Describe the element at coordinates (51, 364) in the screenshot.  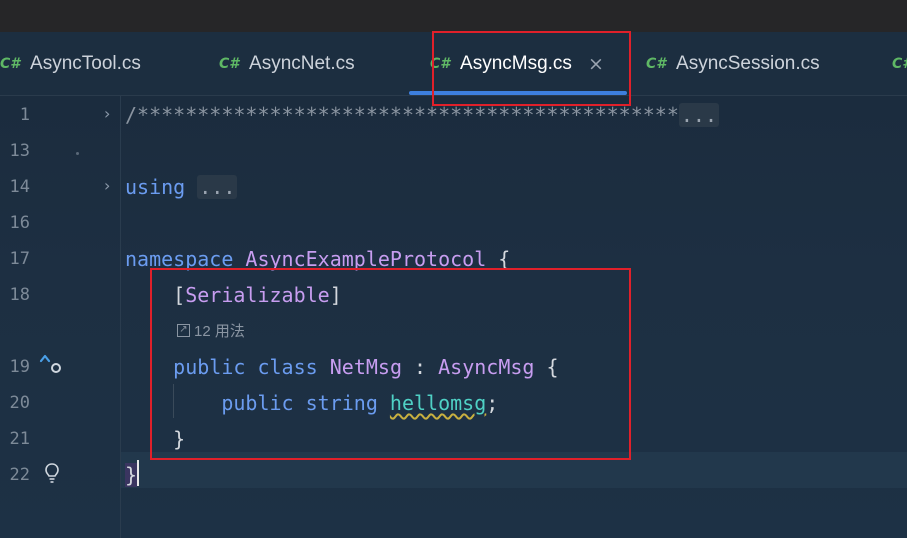
I see `implements-gutter-icon` at that location.